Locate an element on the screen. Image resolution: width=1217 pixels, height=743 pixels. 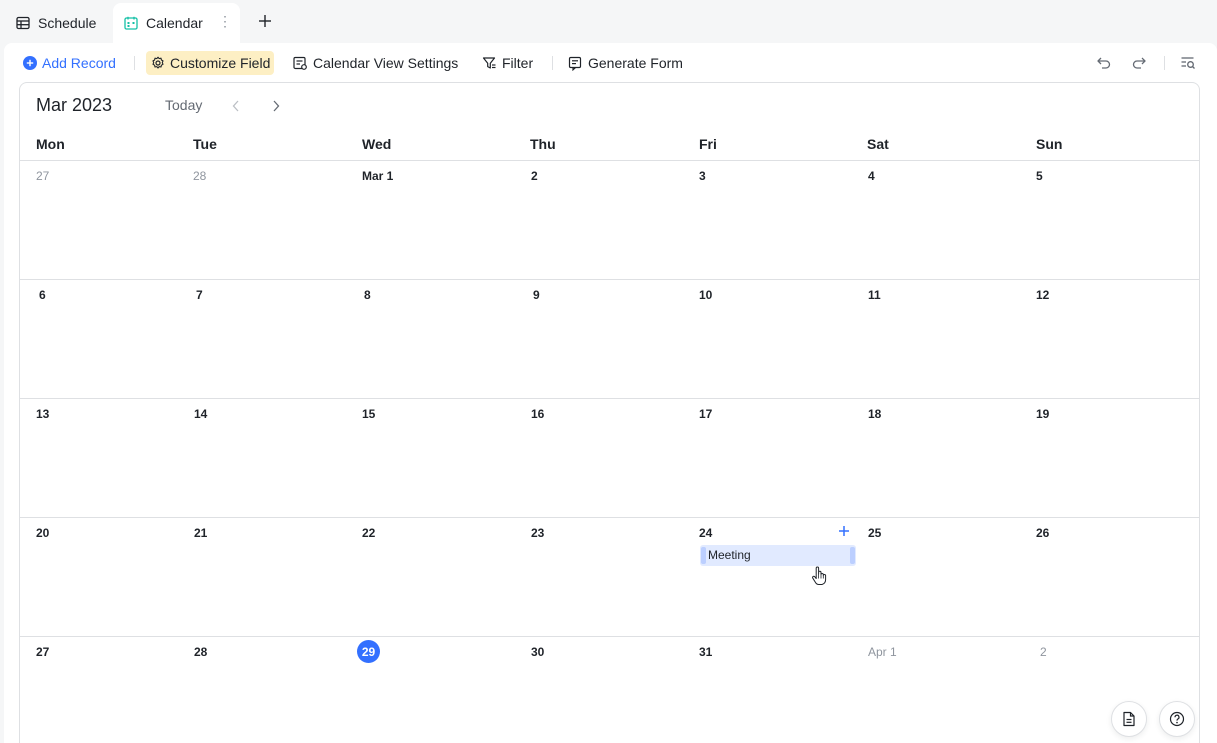
day-number: 19 is located at coordinates (1042, 414).